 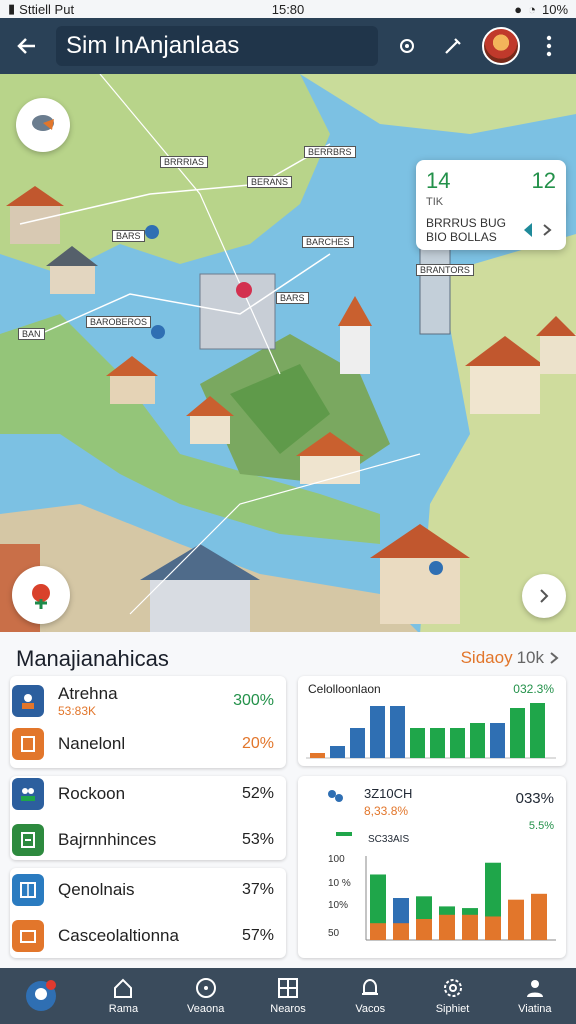 What do you see at coordinates (535, 996) in the screenshot?
I see `nav-tab-profile: Viatina` at bounding box center [535, 996].